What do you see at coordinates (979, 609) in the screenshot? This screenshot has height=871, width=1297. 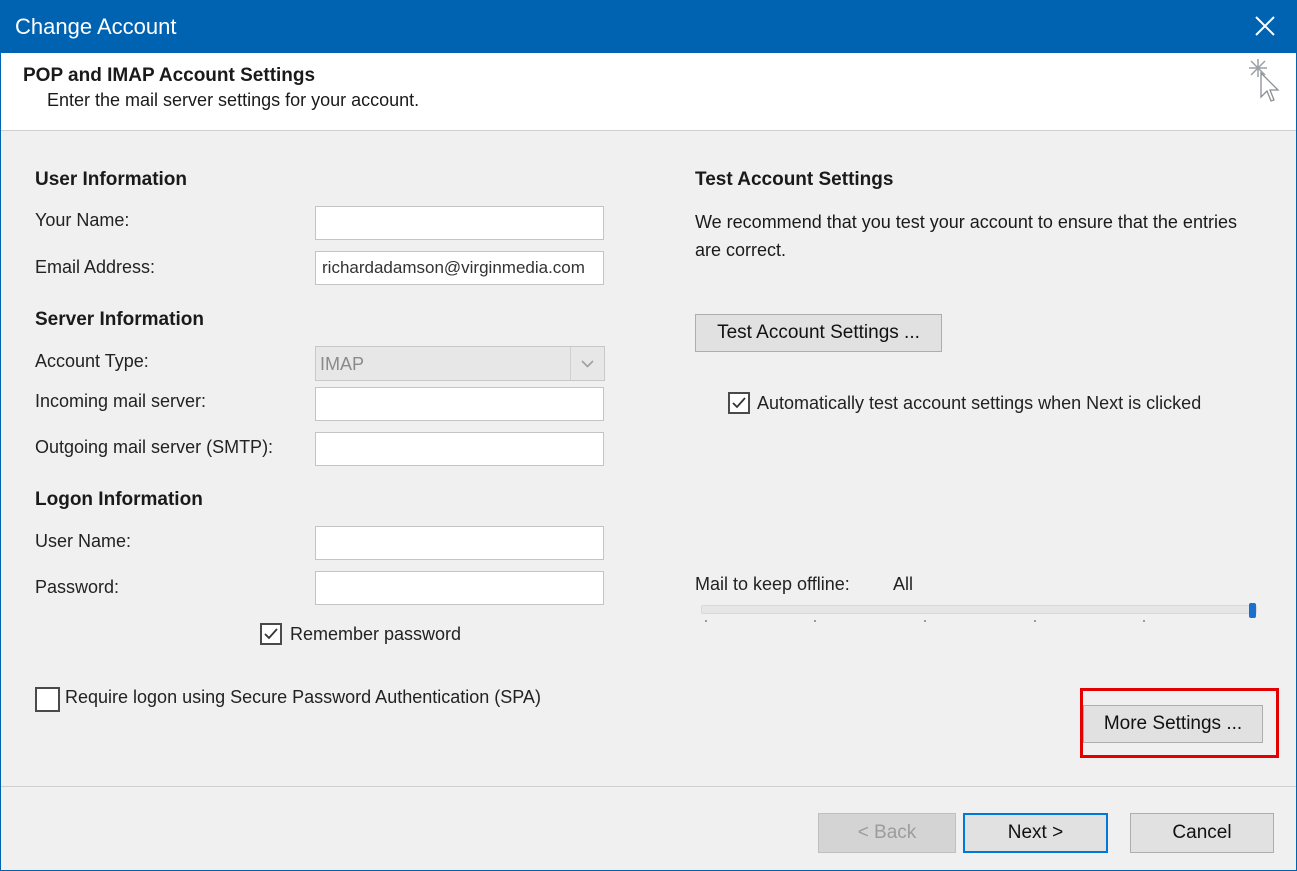 I see `offline-slider-track` at bounding box center [979, 609].